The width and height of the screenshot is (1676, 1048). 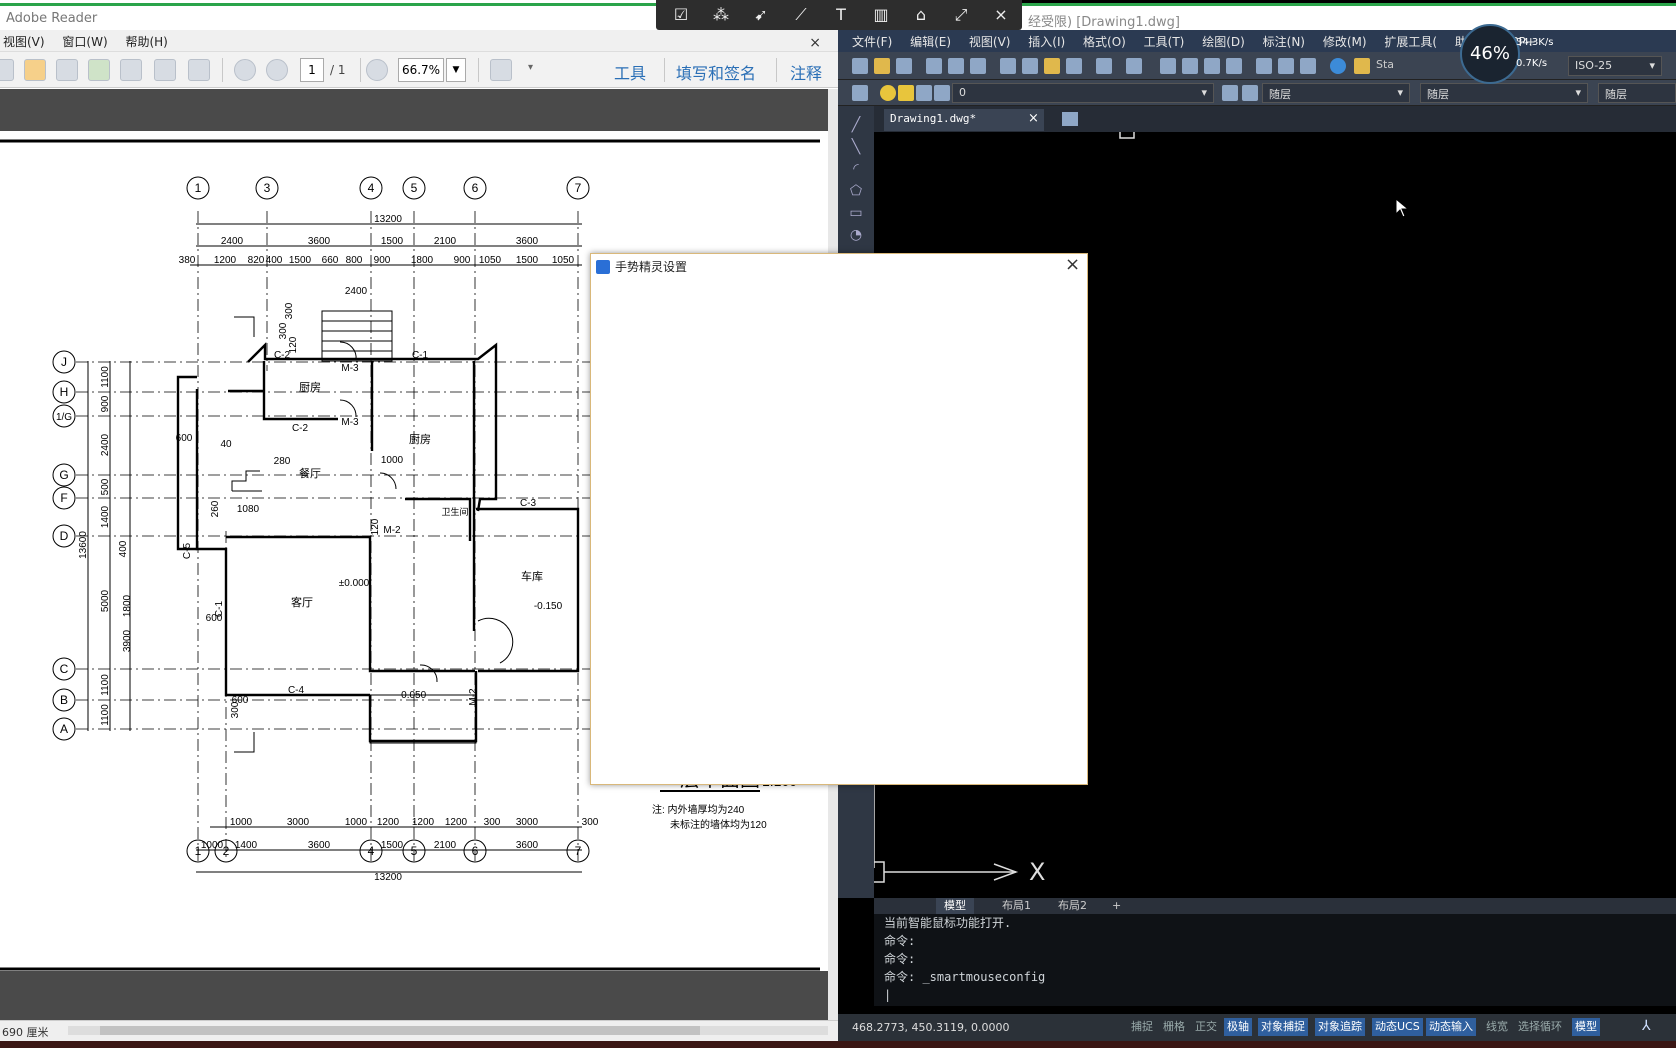 What do you see at coordinates (421, 70) in the screenshot?
I see `zoom-input: 66.7%` at bounding box center [421, 70].